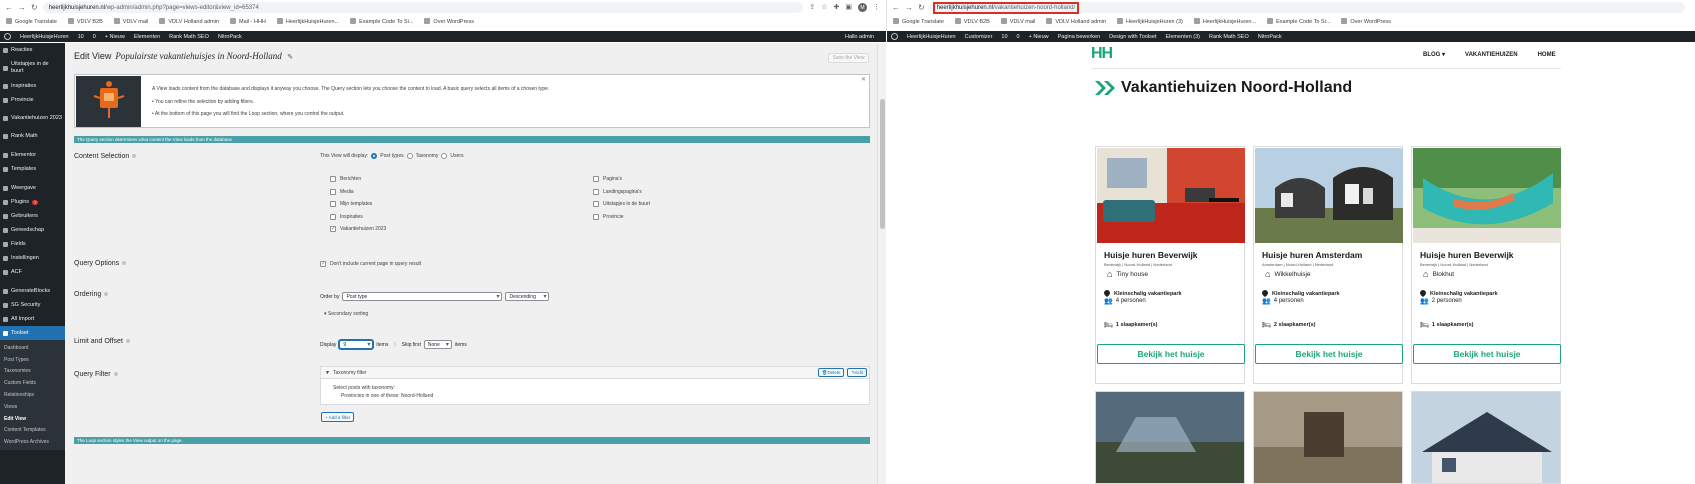  Describe the element at coordinates (32, 50) in the screenshot. I see `sidebar-item-reacties: Reacties` at that location.